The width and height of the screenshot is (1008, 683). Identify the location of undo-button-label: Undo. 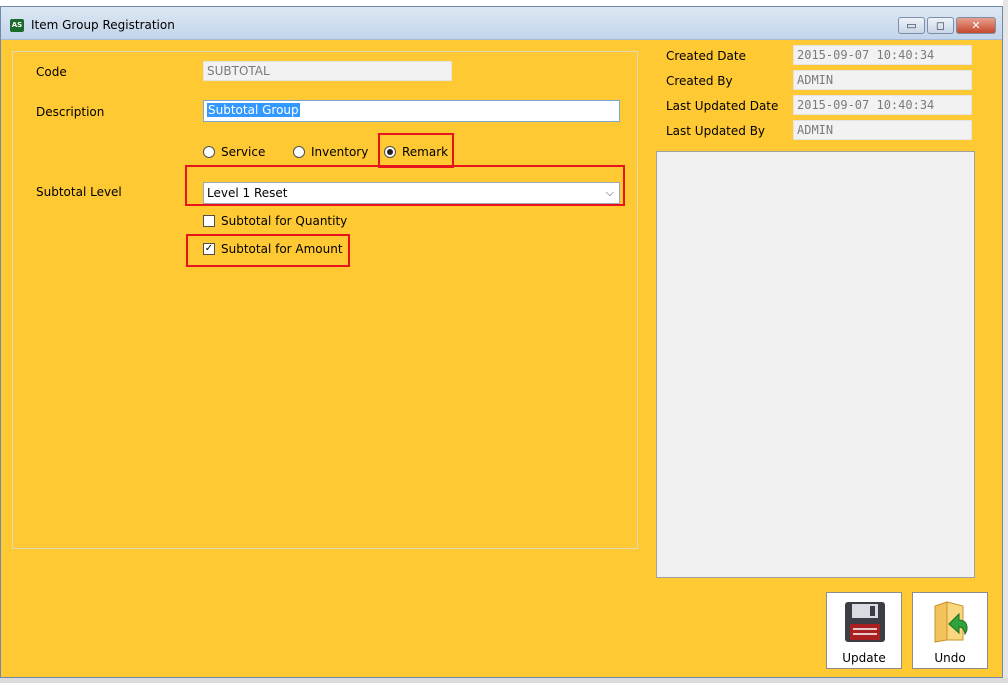
(950, 658).